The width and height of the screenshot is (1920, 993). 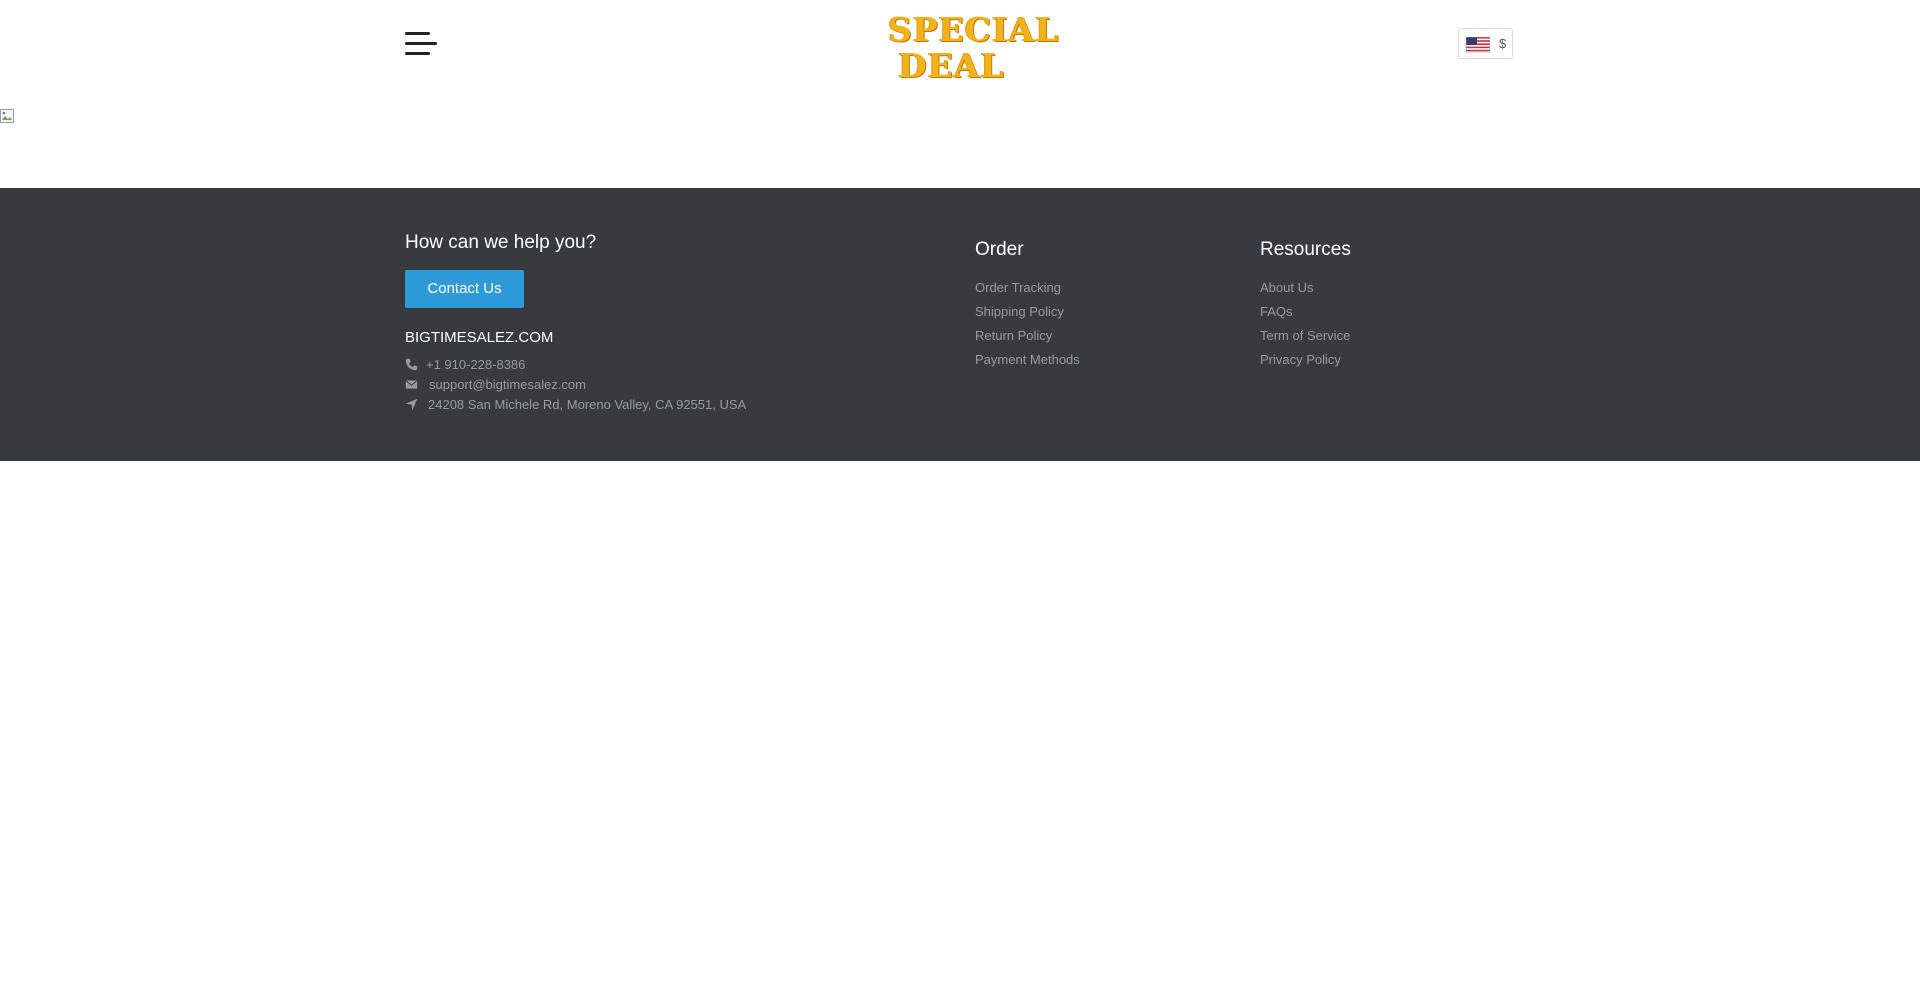 What do you see at coordinates (1478, 45) in the screenshot?
I see `us-flag-icon` at bounding box center [1478, 45].